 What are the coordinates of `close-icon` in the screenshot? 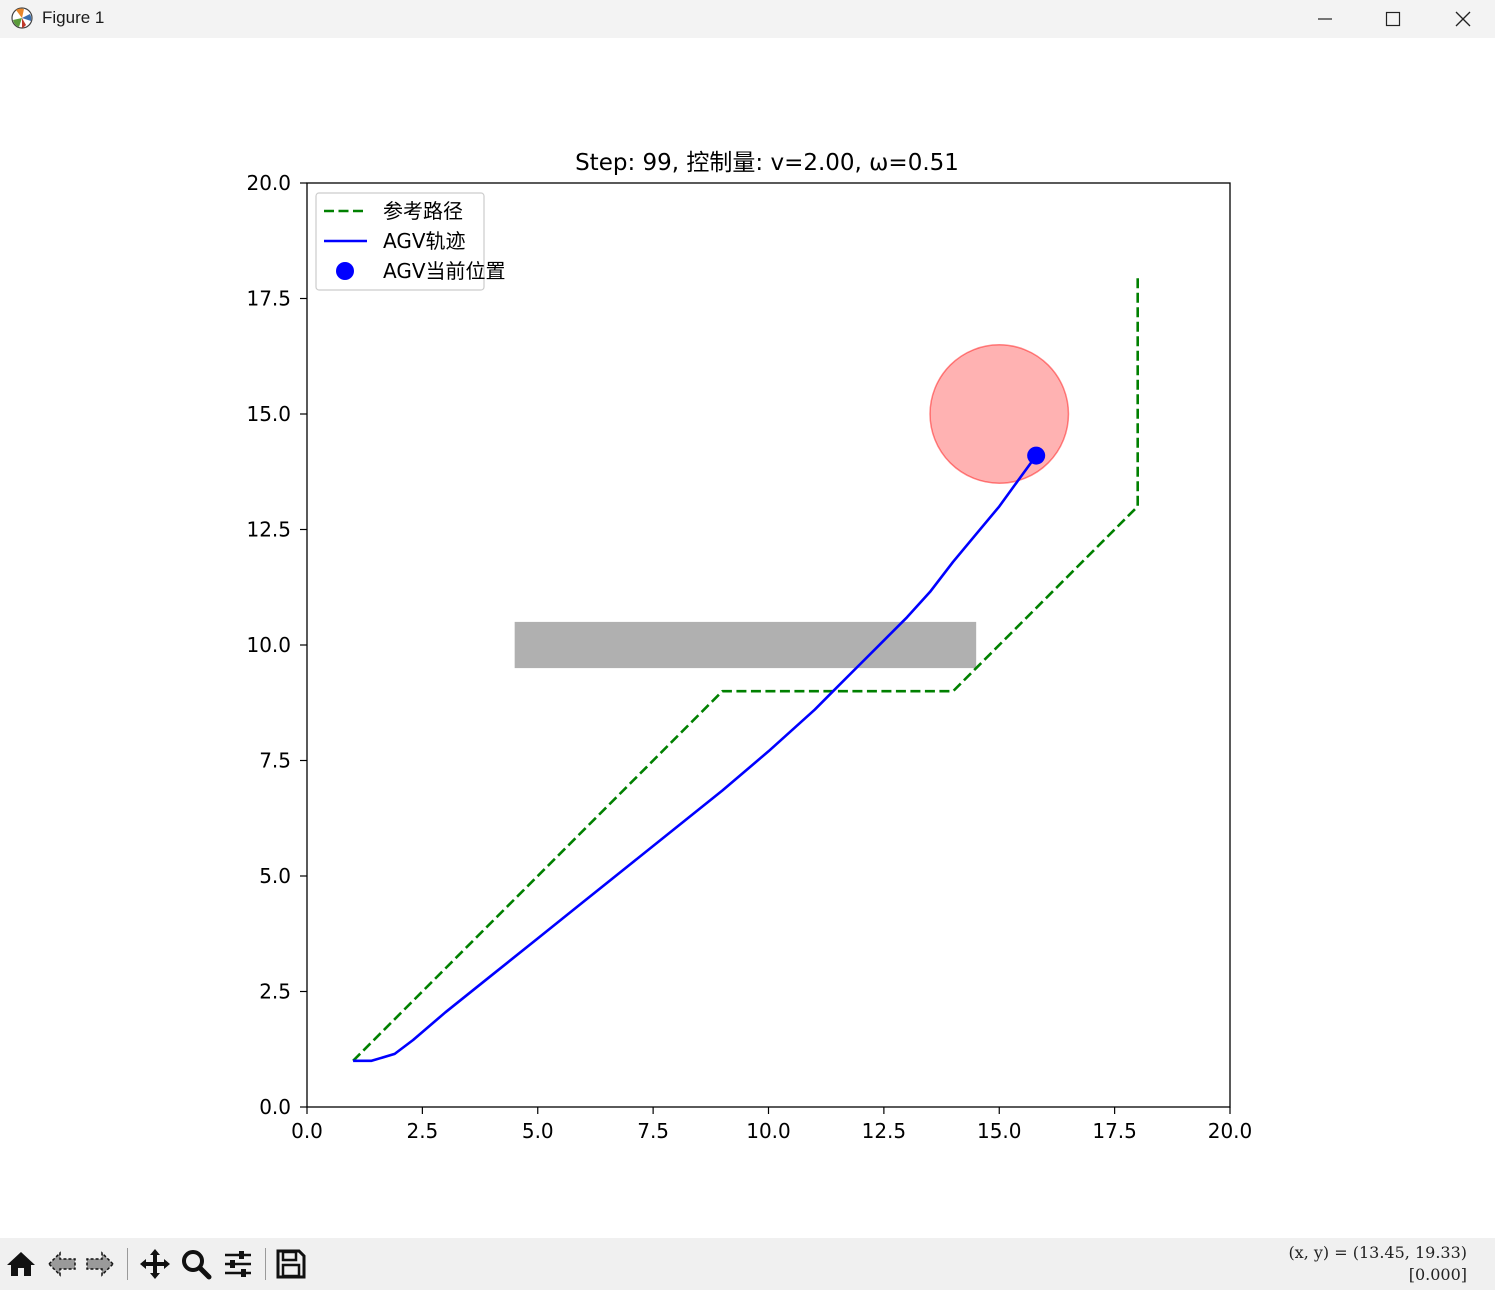 It's located at (1463, 19).